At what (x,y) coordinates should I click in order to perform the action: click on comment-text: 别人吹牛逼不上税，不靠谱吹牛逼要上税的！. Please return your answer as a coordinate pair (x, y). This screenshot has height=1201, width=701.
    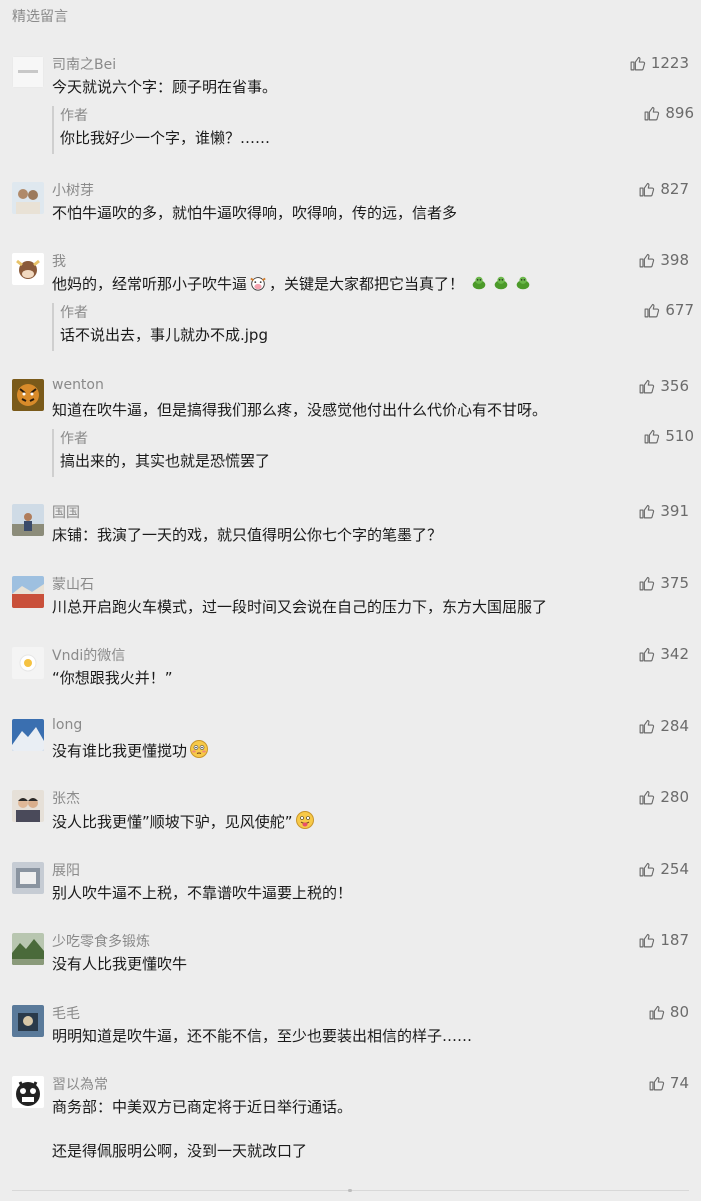
    Looking at the image, I should click on (202, 893).